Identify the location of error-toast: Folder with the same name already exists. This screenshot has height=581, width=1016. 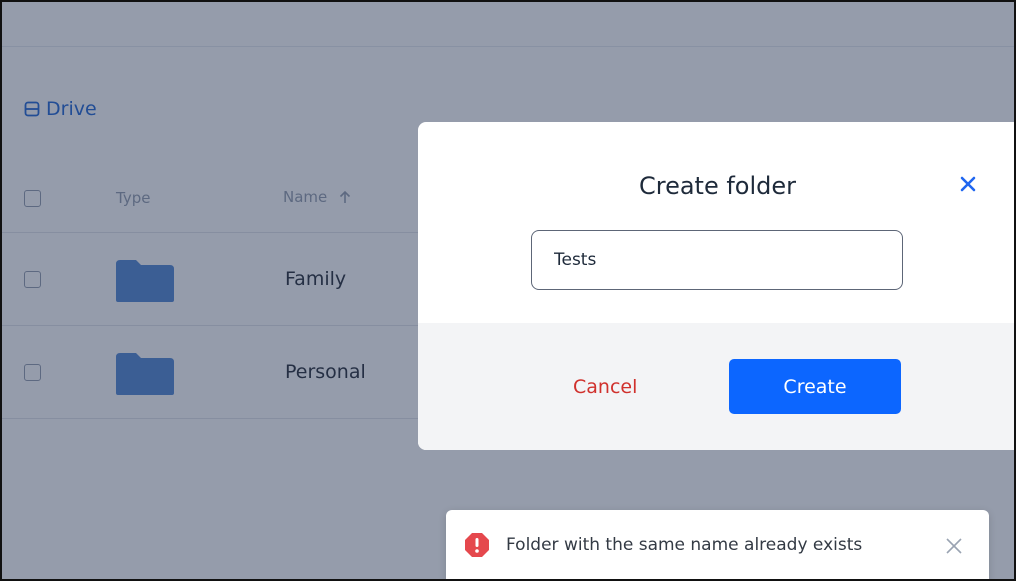
(717, 544).